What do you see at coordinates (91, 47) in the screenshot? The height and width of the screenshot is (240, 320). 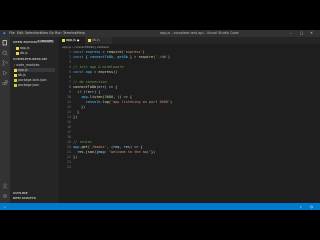 I see `breadcrumb-symbol: connectToDb() callback` at bounding box center [91, 47].